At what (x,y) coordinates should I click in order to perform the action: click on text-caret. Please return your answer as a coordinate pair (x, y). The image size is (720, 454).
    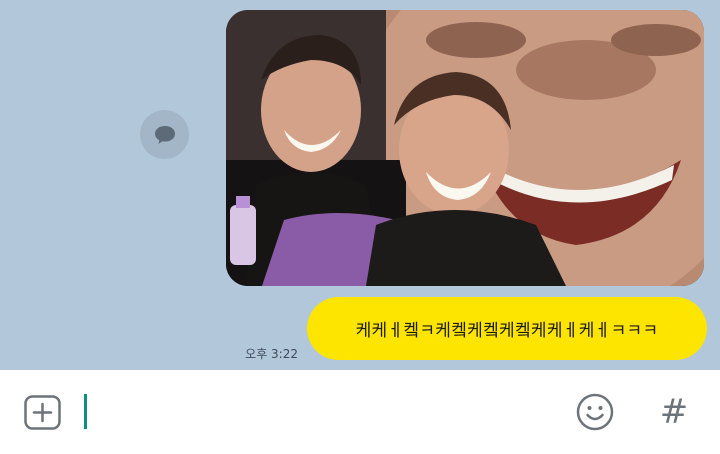
    Looking at the image, I should click on (85, 411).